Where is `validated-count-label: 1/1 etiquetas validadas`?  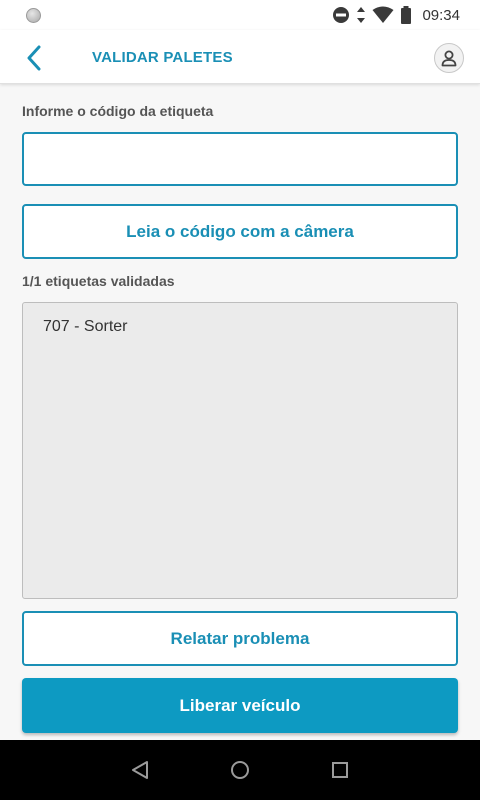 validated-count-label: 1/1 etiquetas validadas is located at coordinates (98, 281).